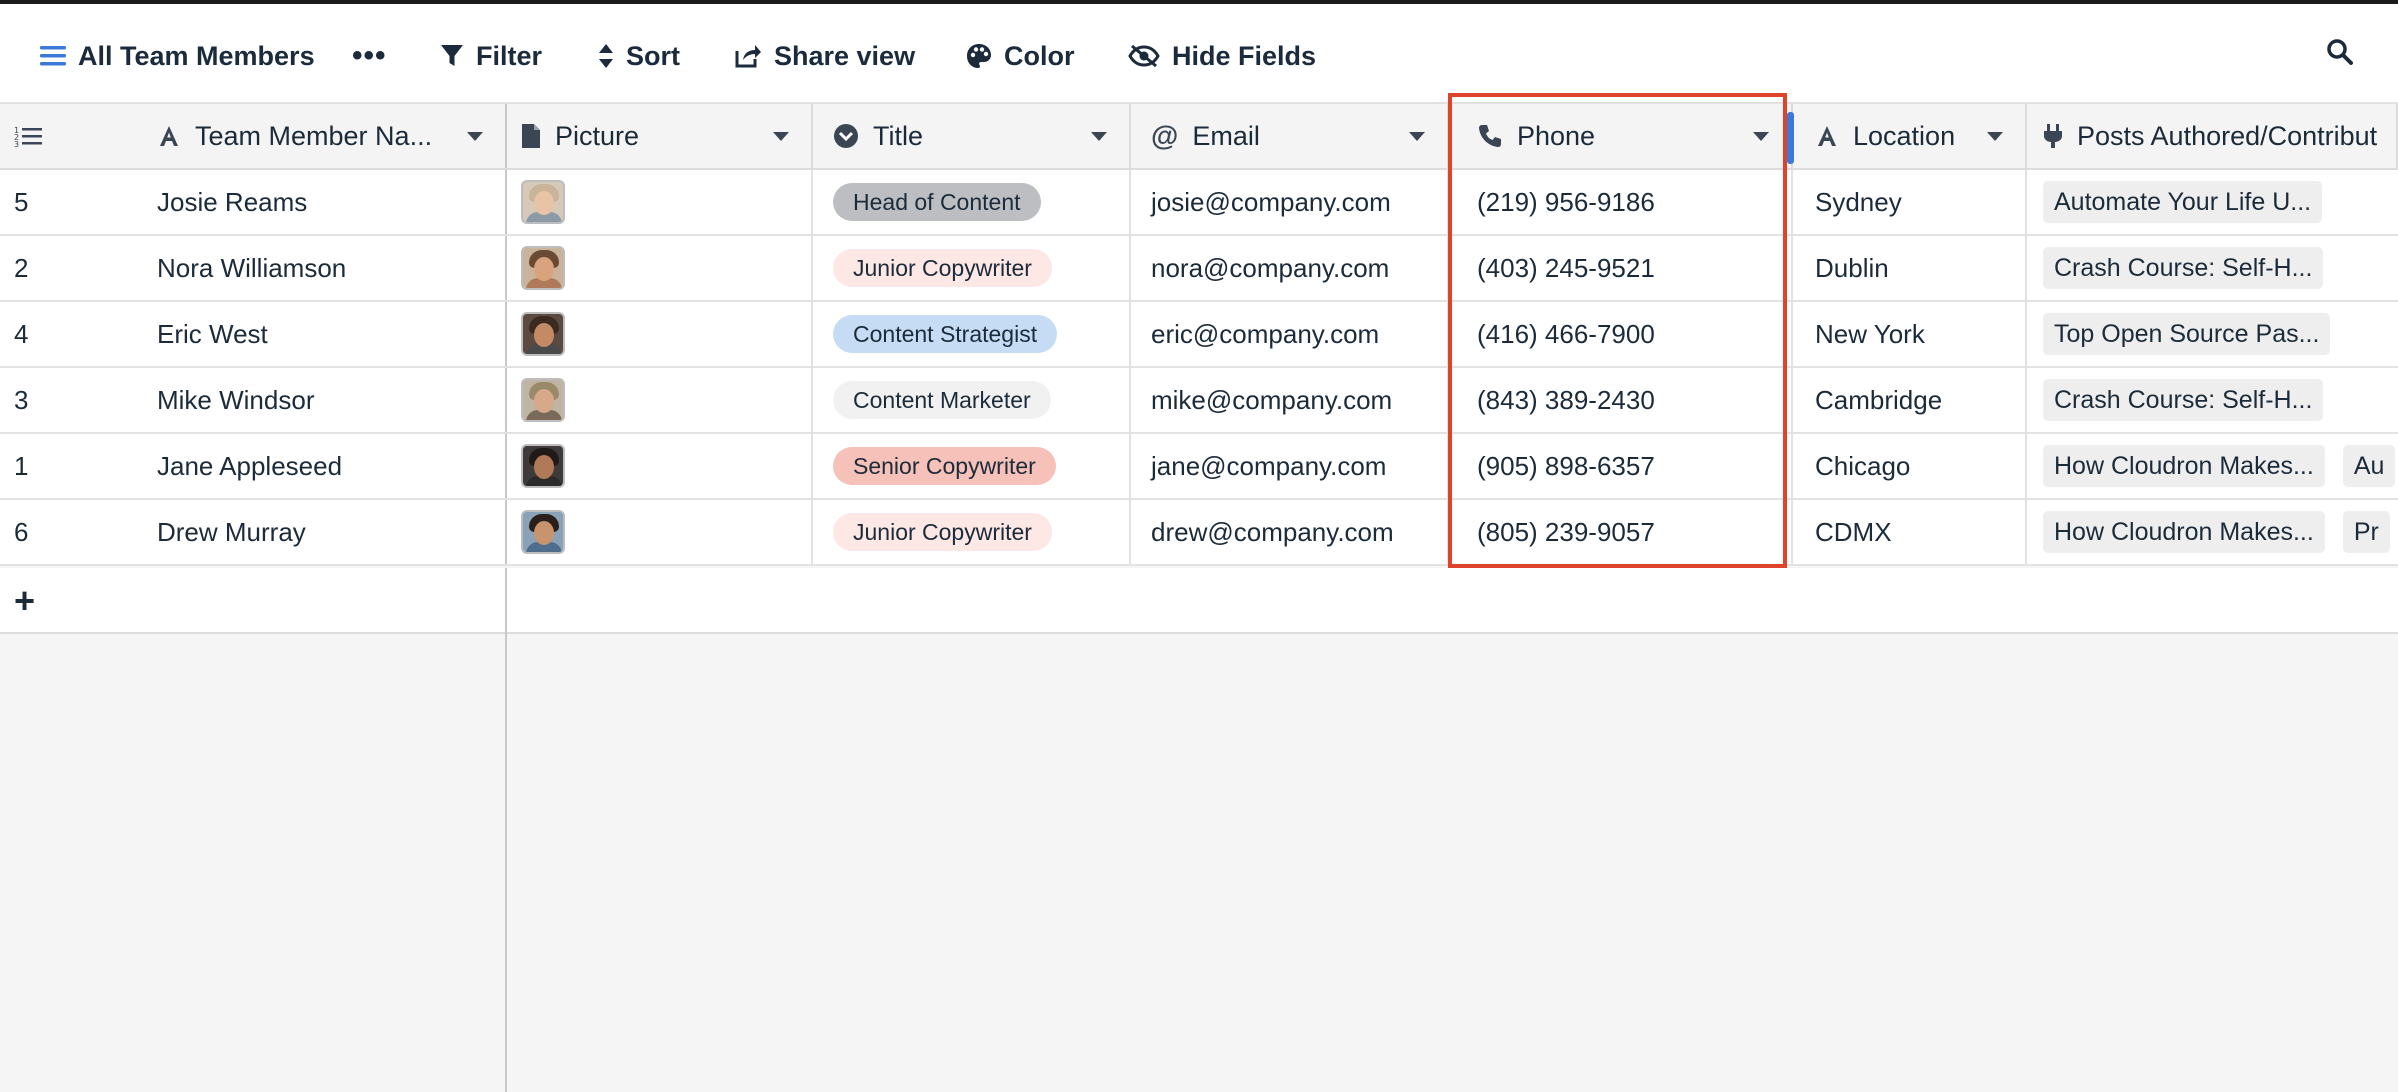 The height and width of the screenshot is (1092, 2398). What do you see at coordinates (1621, 268) in the screenshot?
I see `phone-cell: (403) 245-9521` at bounding box center [1621, 268].